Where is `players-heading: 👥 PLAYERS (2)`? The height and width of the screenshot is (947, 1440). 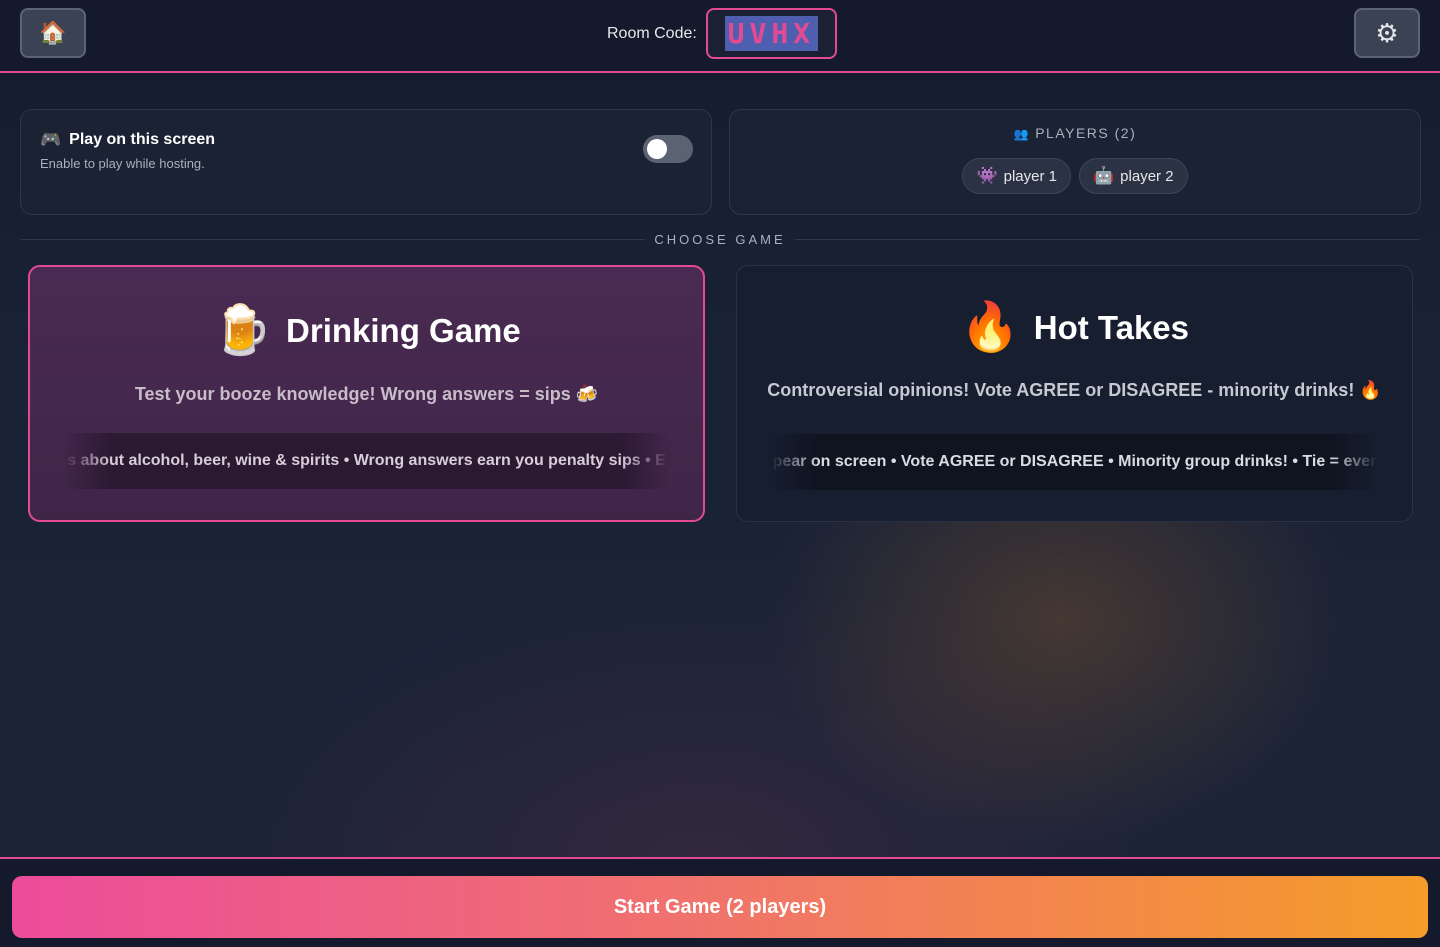
players-heading: 👥 PLAYERS (2) is located at coordinates (1075, 133).